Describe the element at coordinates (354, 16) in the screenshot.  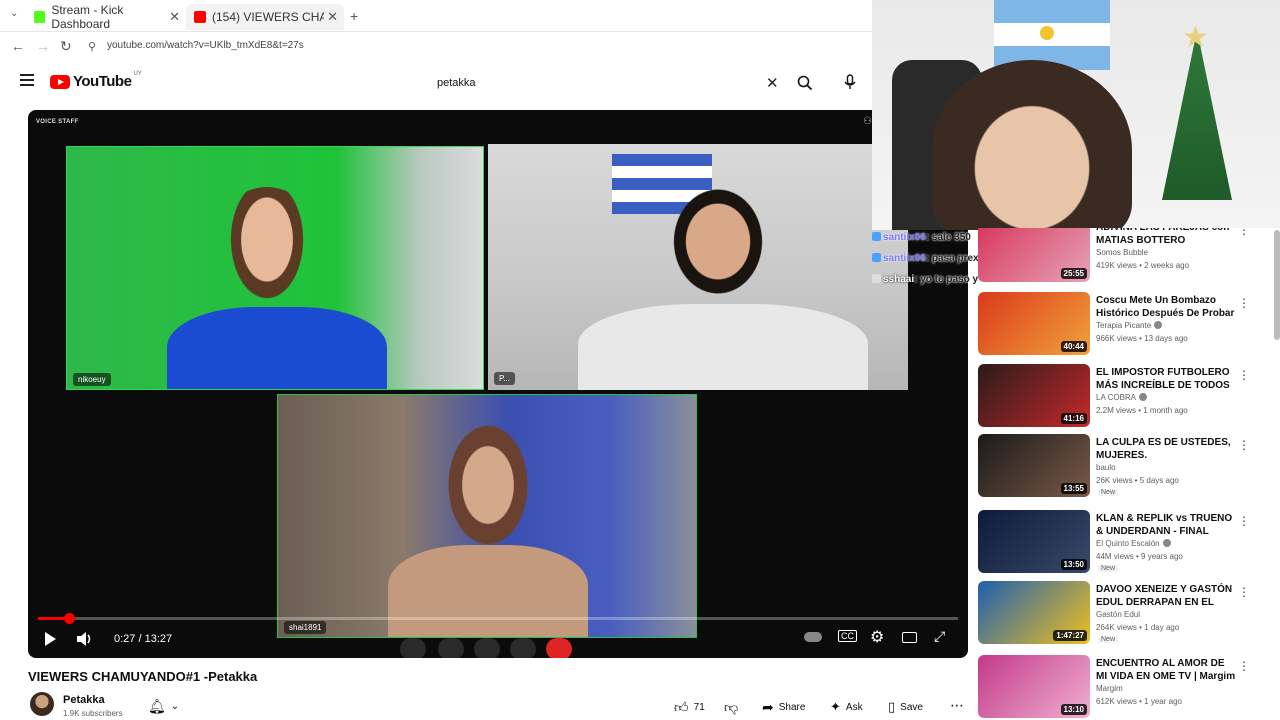
I see `new-tab-icon: +` at that location.